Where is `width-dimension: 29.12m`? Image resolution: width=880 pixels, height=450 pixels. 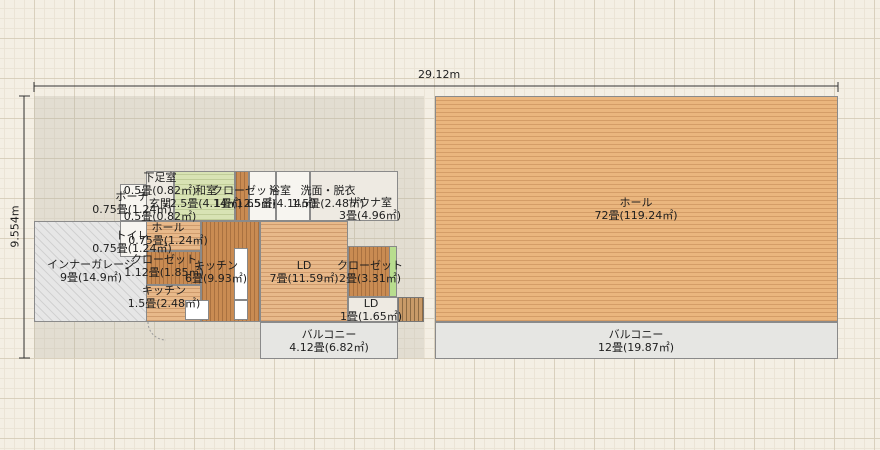 width-dimension: 29.12m is located at coordinates (439, 74).